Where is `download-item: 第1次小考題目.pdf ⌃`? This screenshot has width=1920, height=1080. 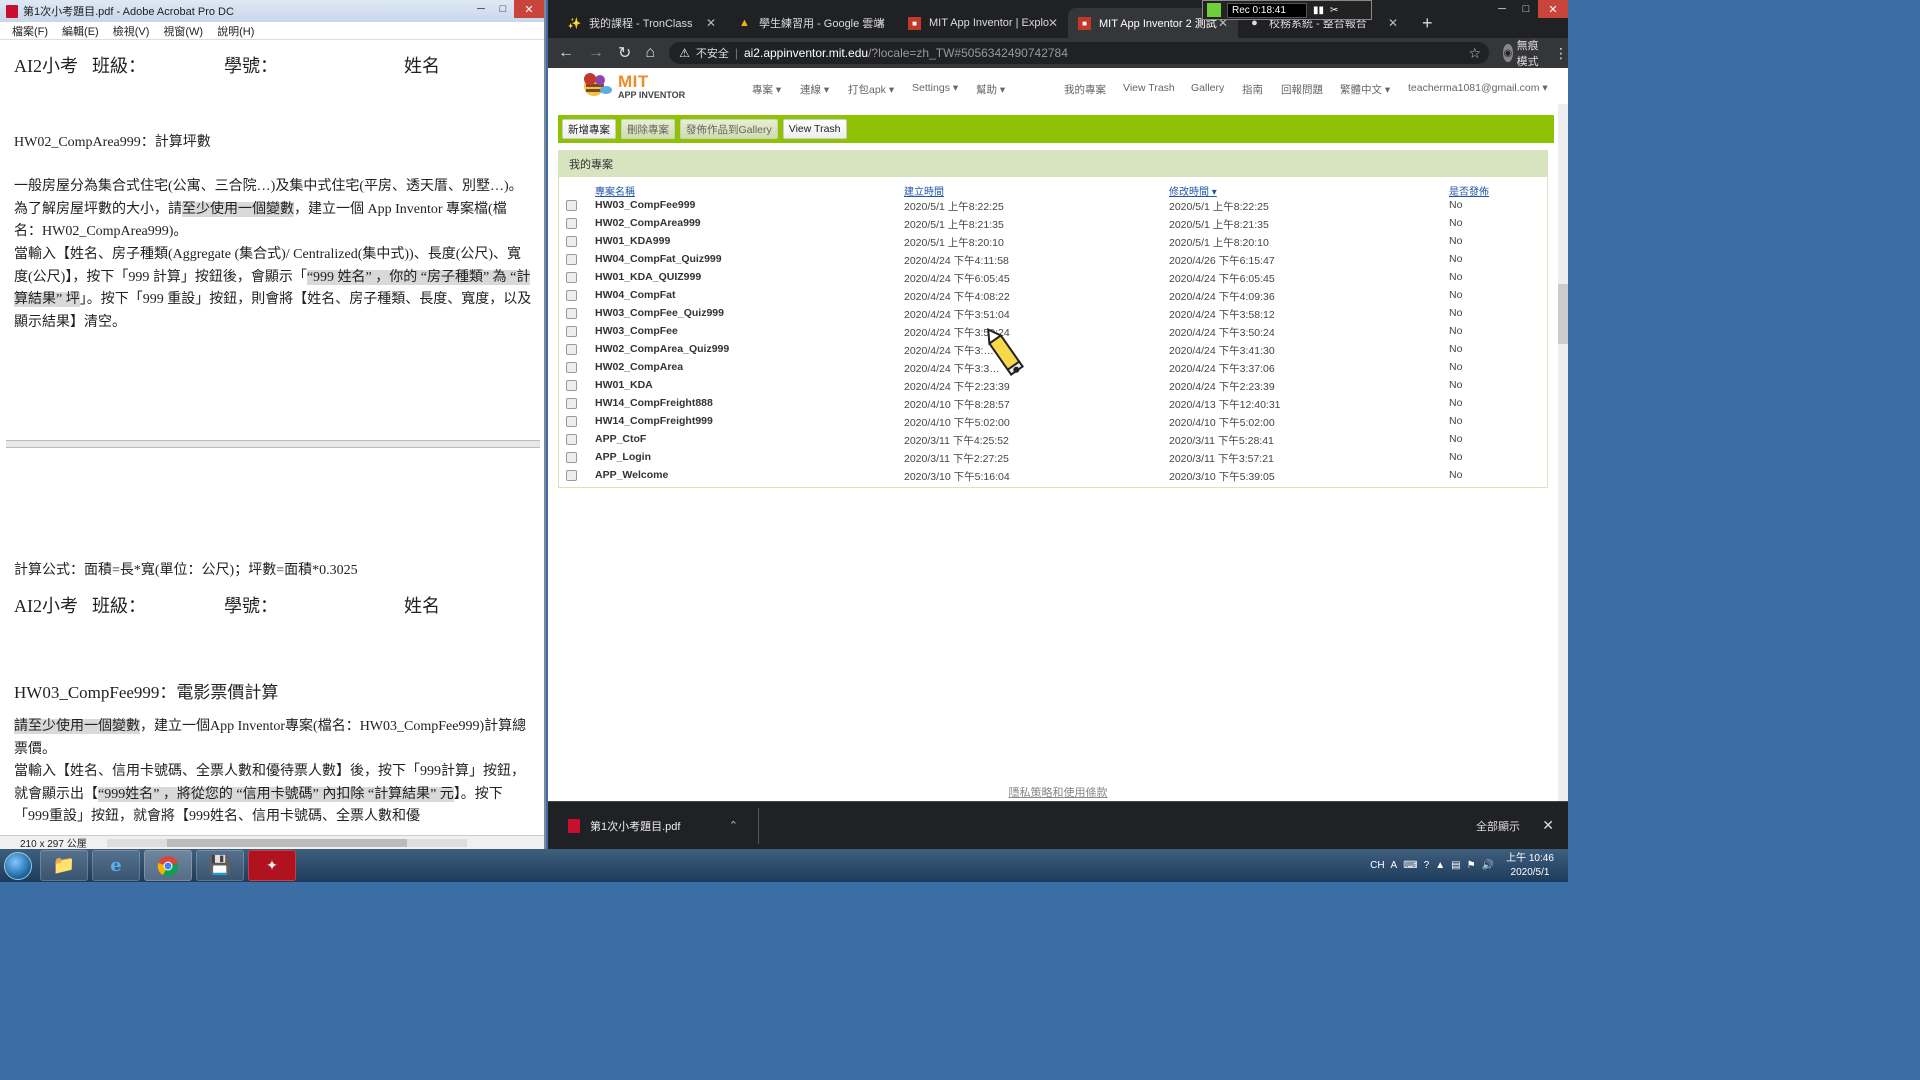 download-item: 第1次小考題目.pdf ⌃ is located at coordinates (653, 826).